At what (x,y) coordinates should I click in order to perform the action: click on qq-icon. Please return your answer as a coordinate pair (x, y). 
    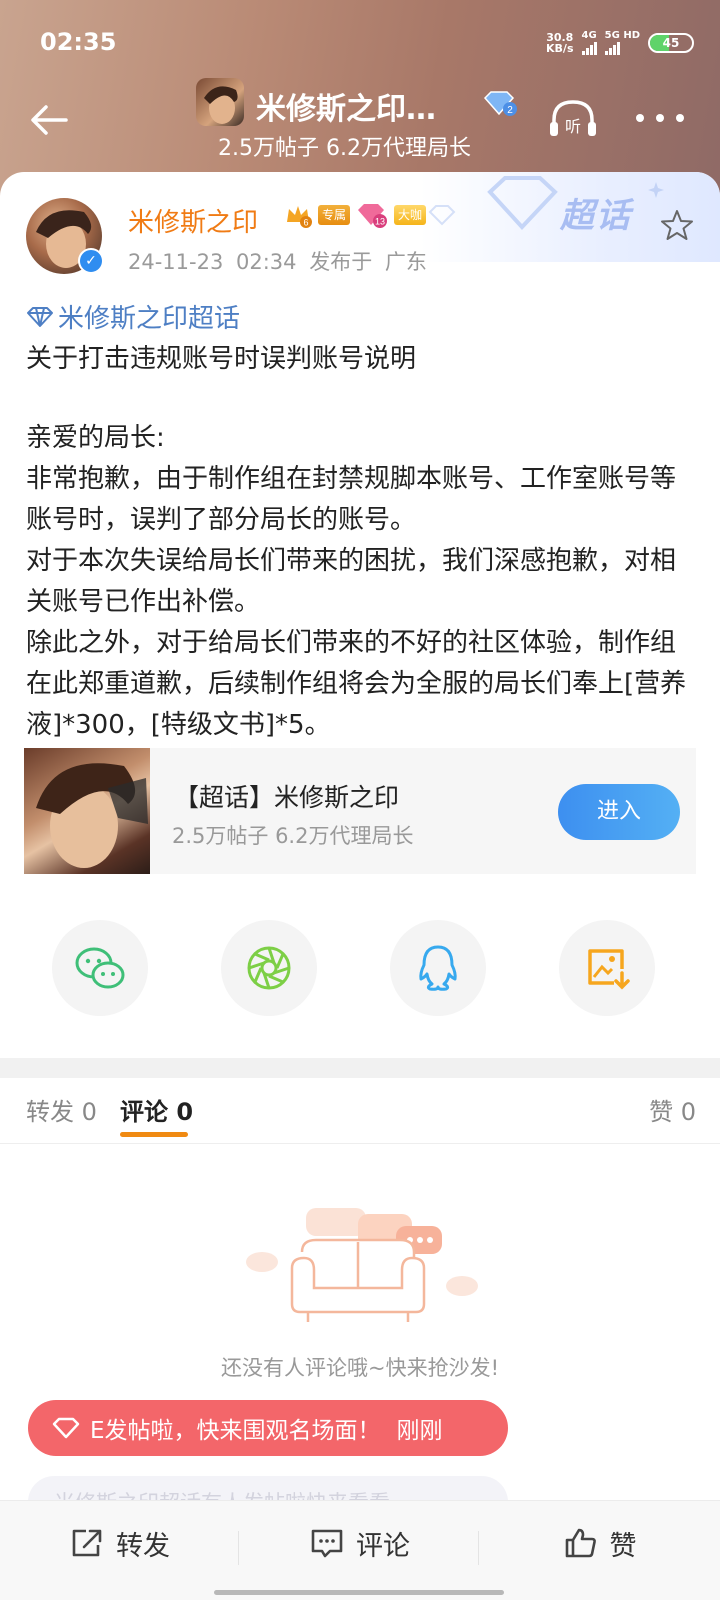
    Looking at the image, I should click on (438, 968).